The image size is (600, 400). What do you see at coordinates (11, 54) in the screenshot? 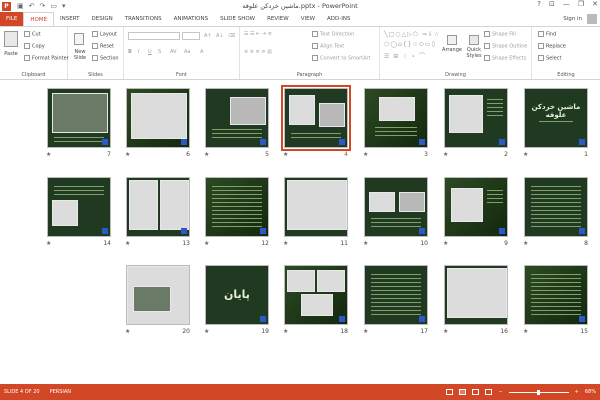
I see `paste-button: Paste` at bounding box center [11, 54].